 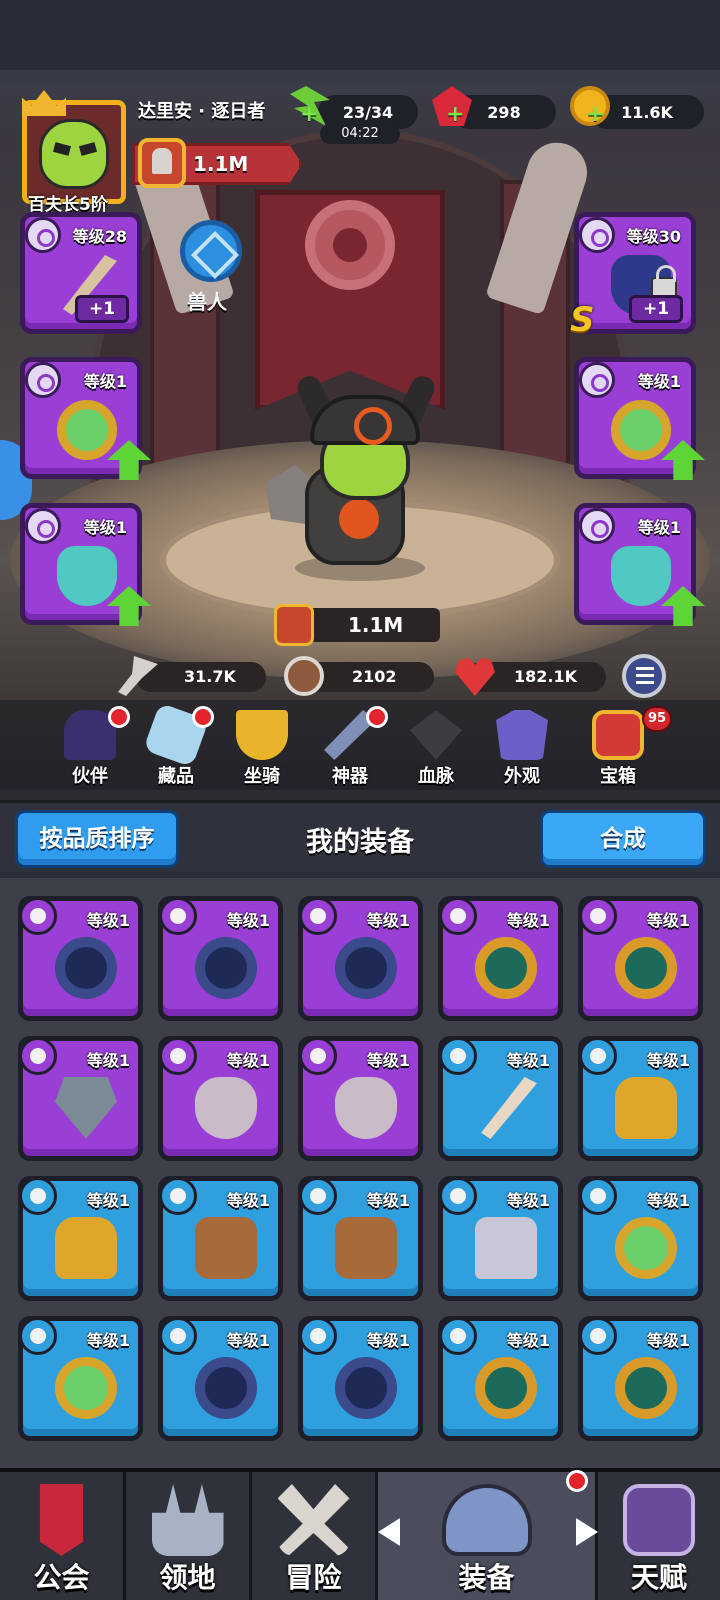 I want to click on add-gold-icon: +, so click(x=595, y=115).